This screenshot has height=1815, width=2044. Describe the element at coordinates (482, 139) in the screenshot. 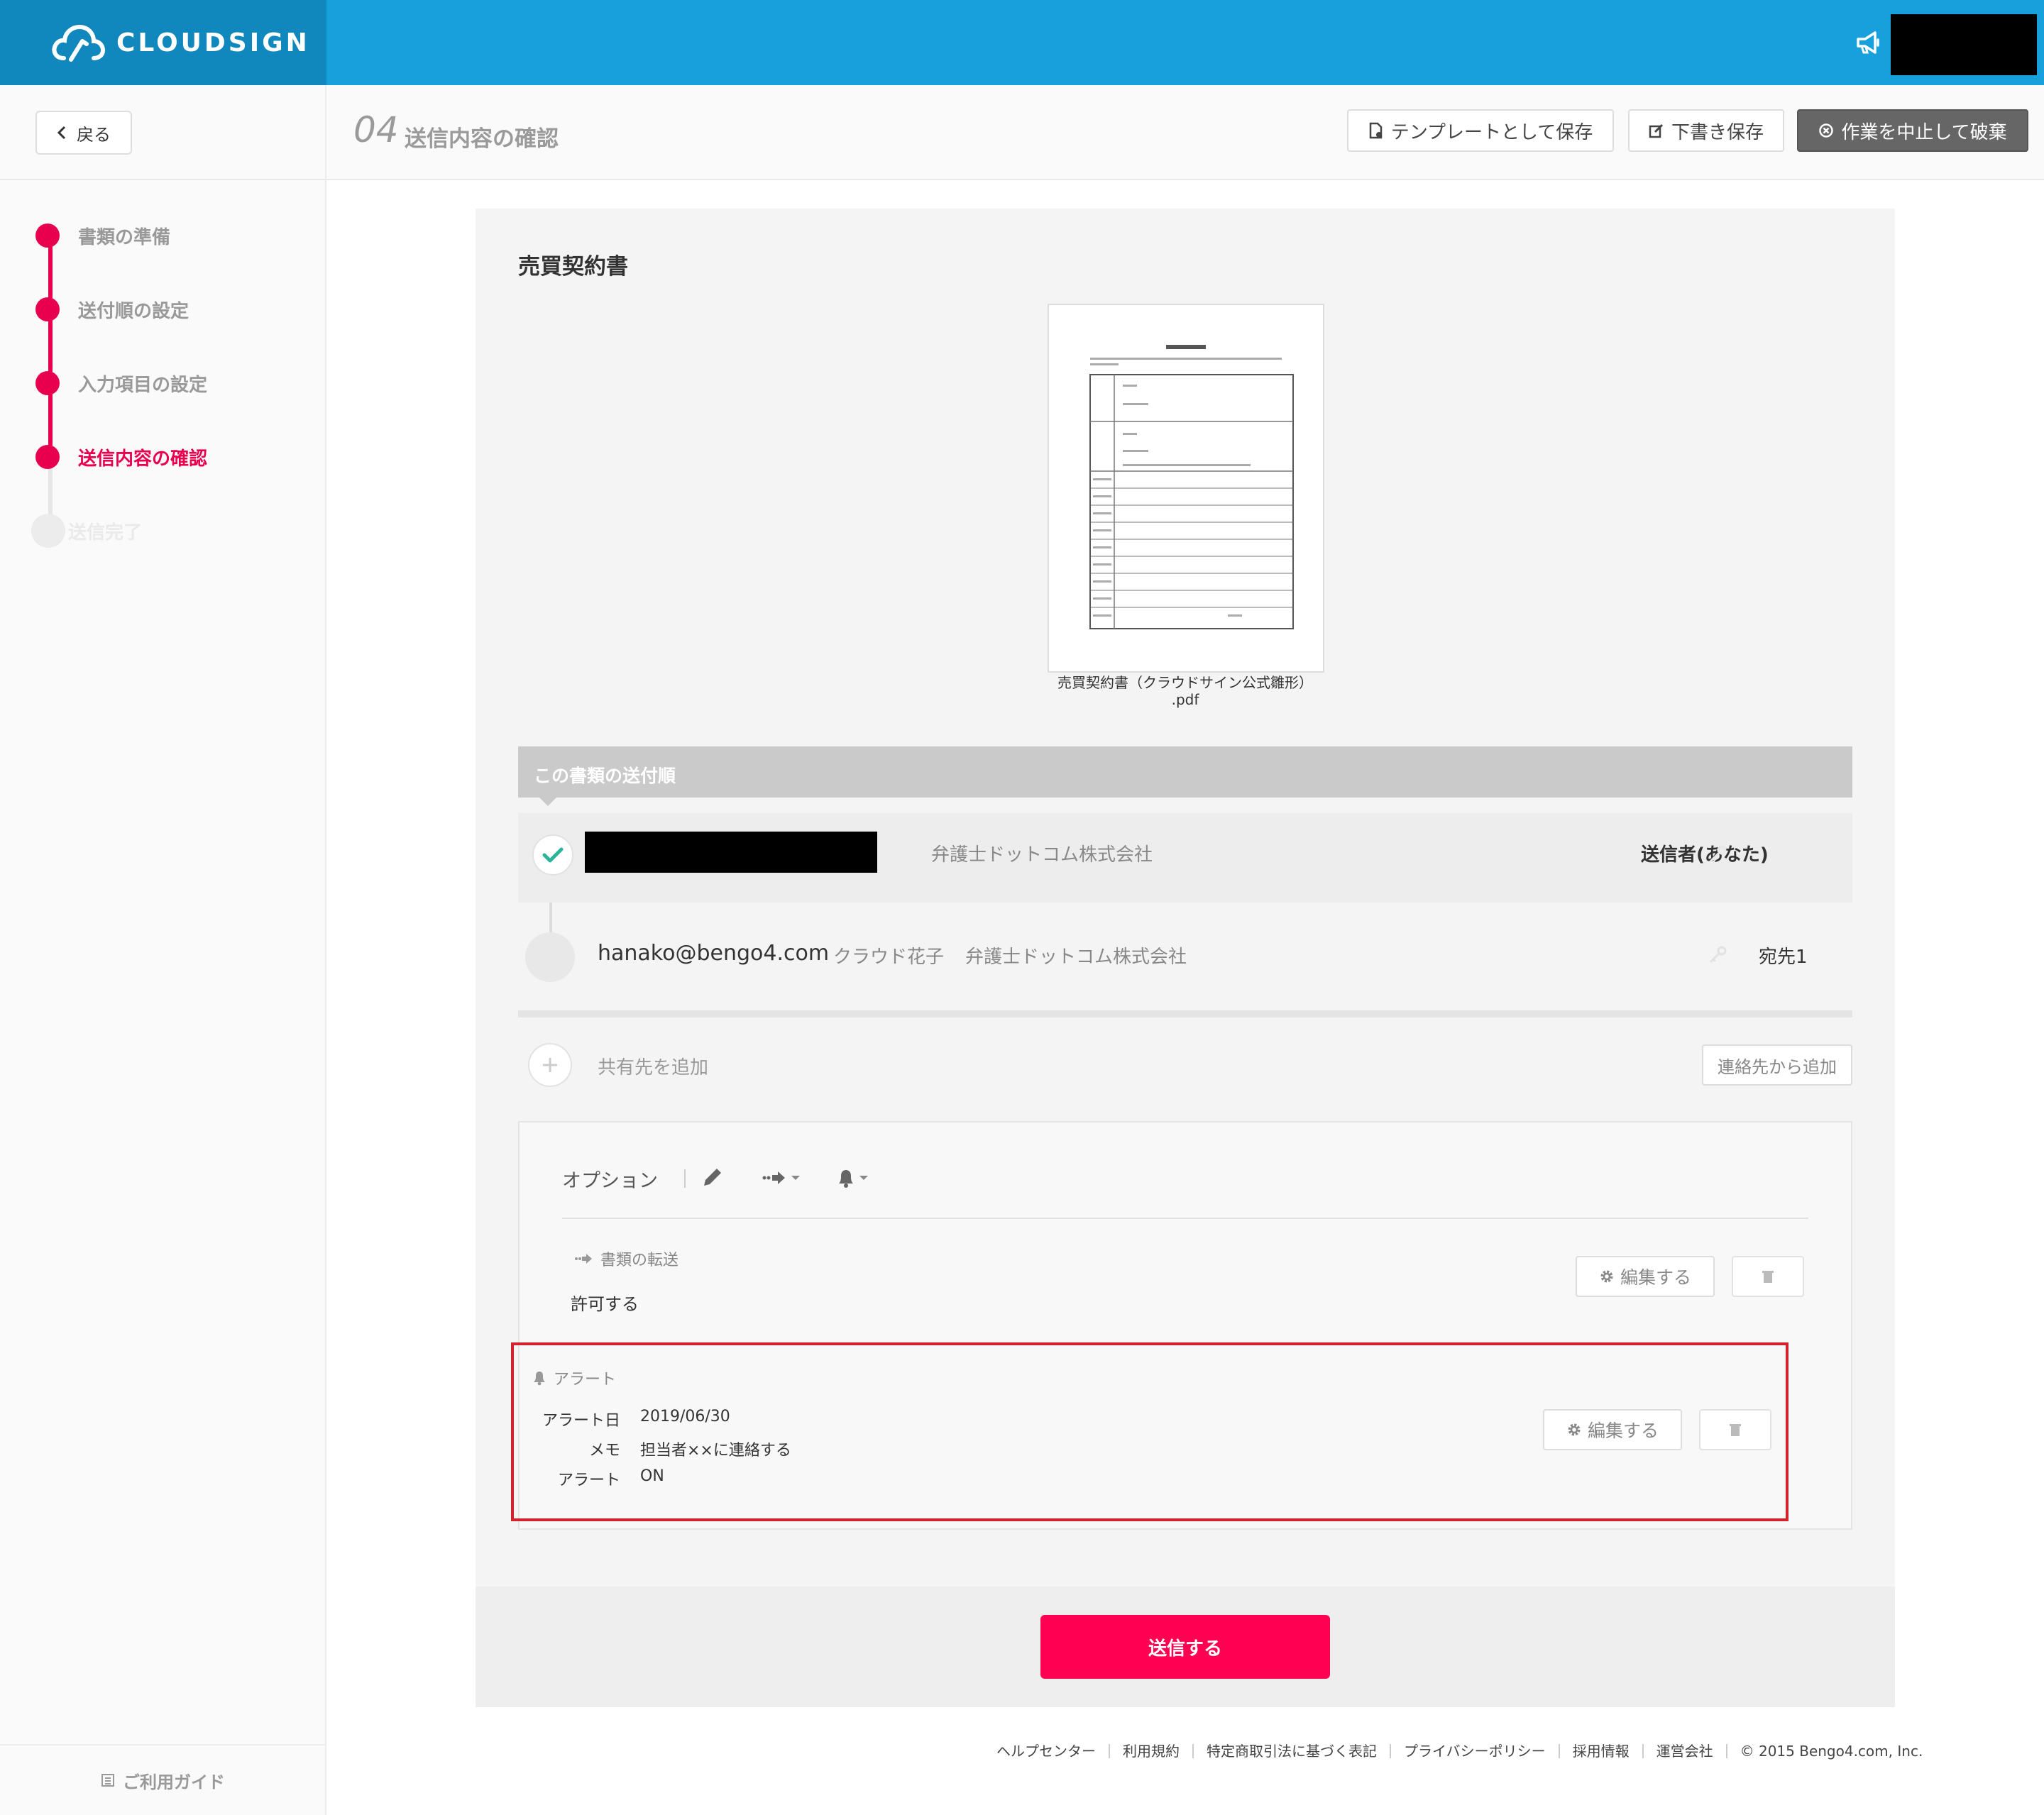

I see `page-title: 送信内容の確認` at that location.